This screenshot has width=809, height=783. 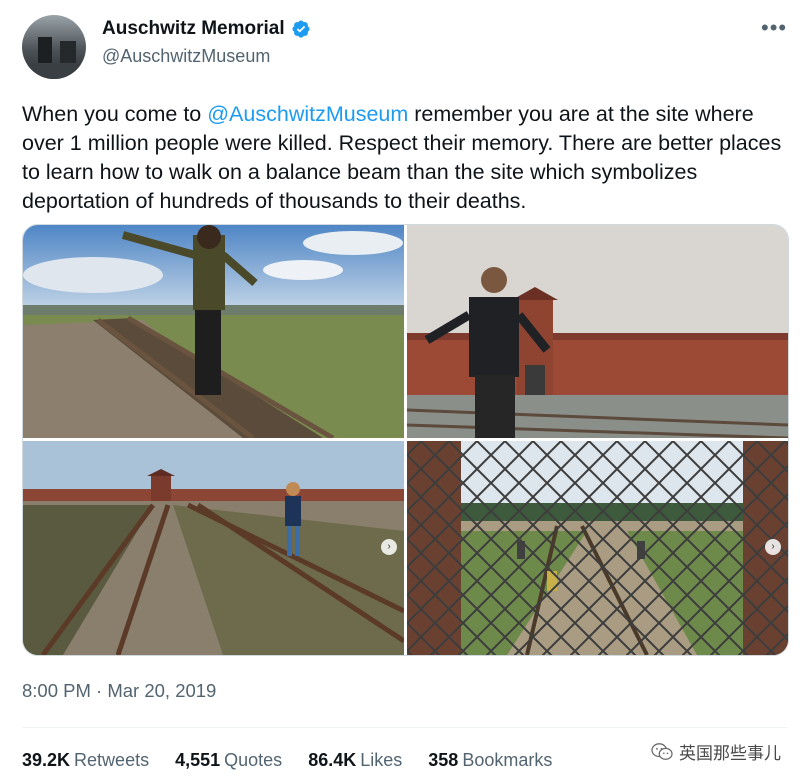 I want to click on avatar-ground, so click(x=54, y=72).